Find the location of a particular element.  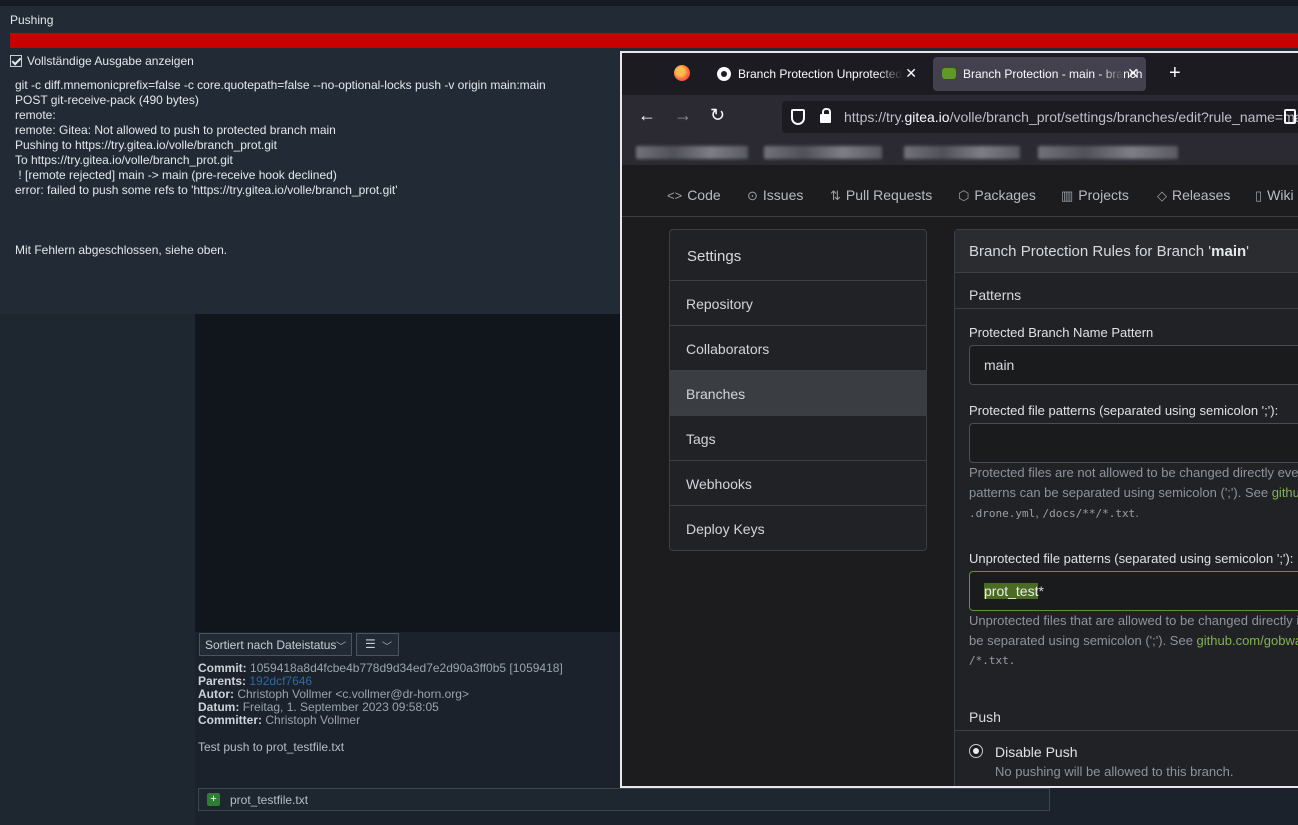

input-value: main is located at coordinates (999, 365).